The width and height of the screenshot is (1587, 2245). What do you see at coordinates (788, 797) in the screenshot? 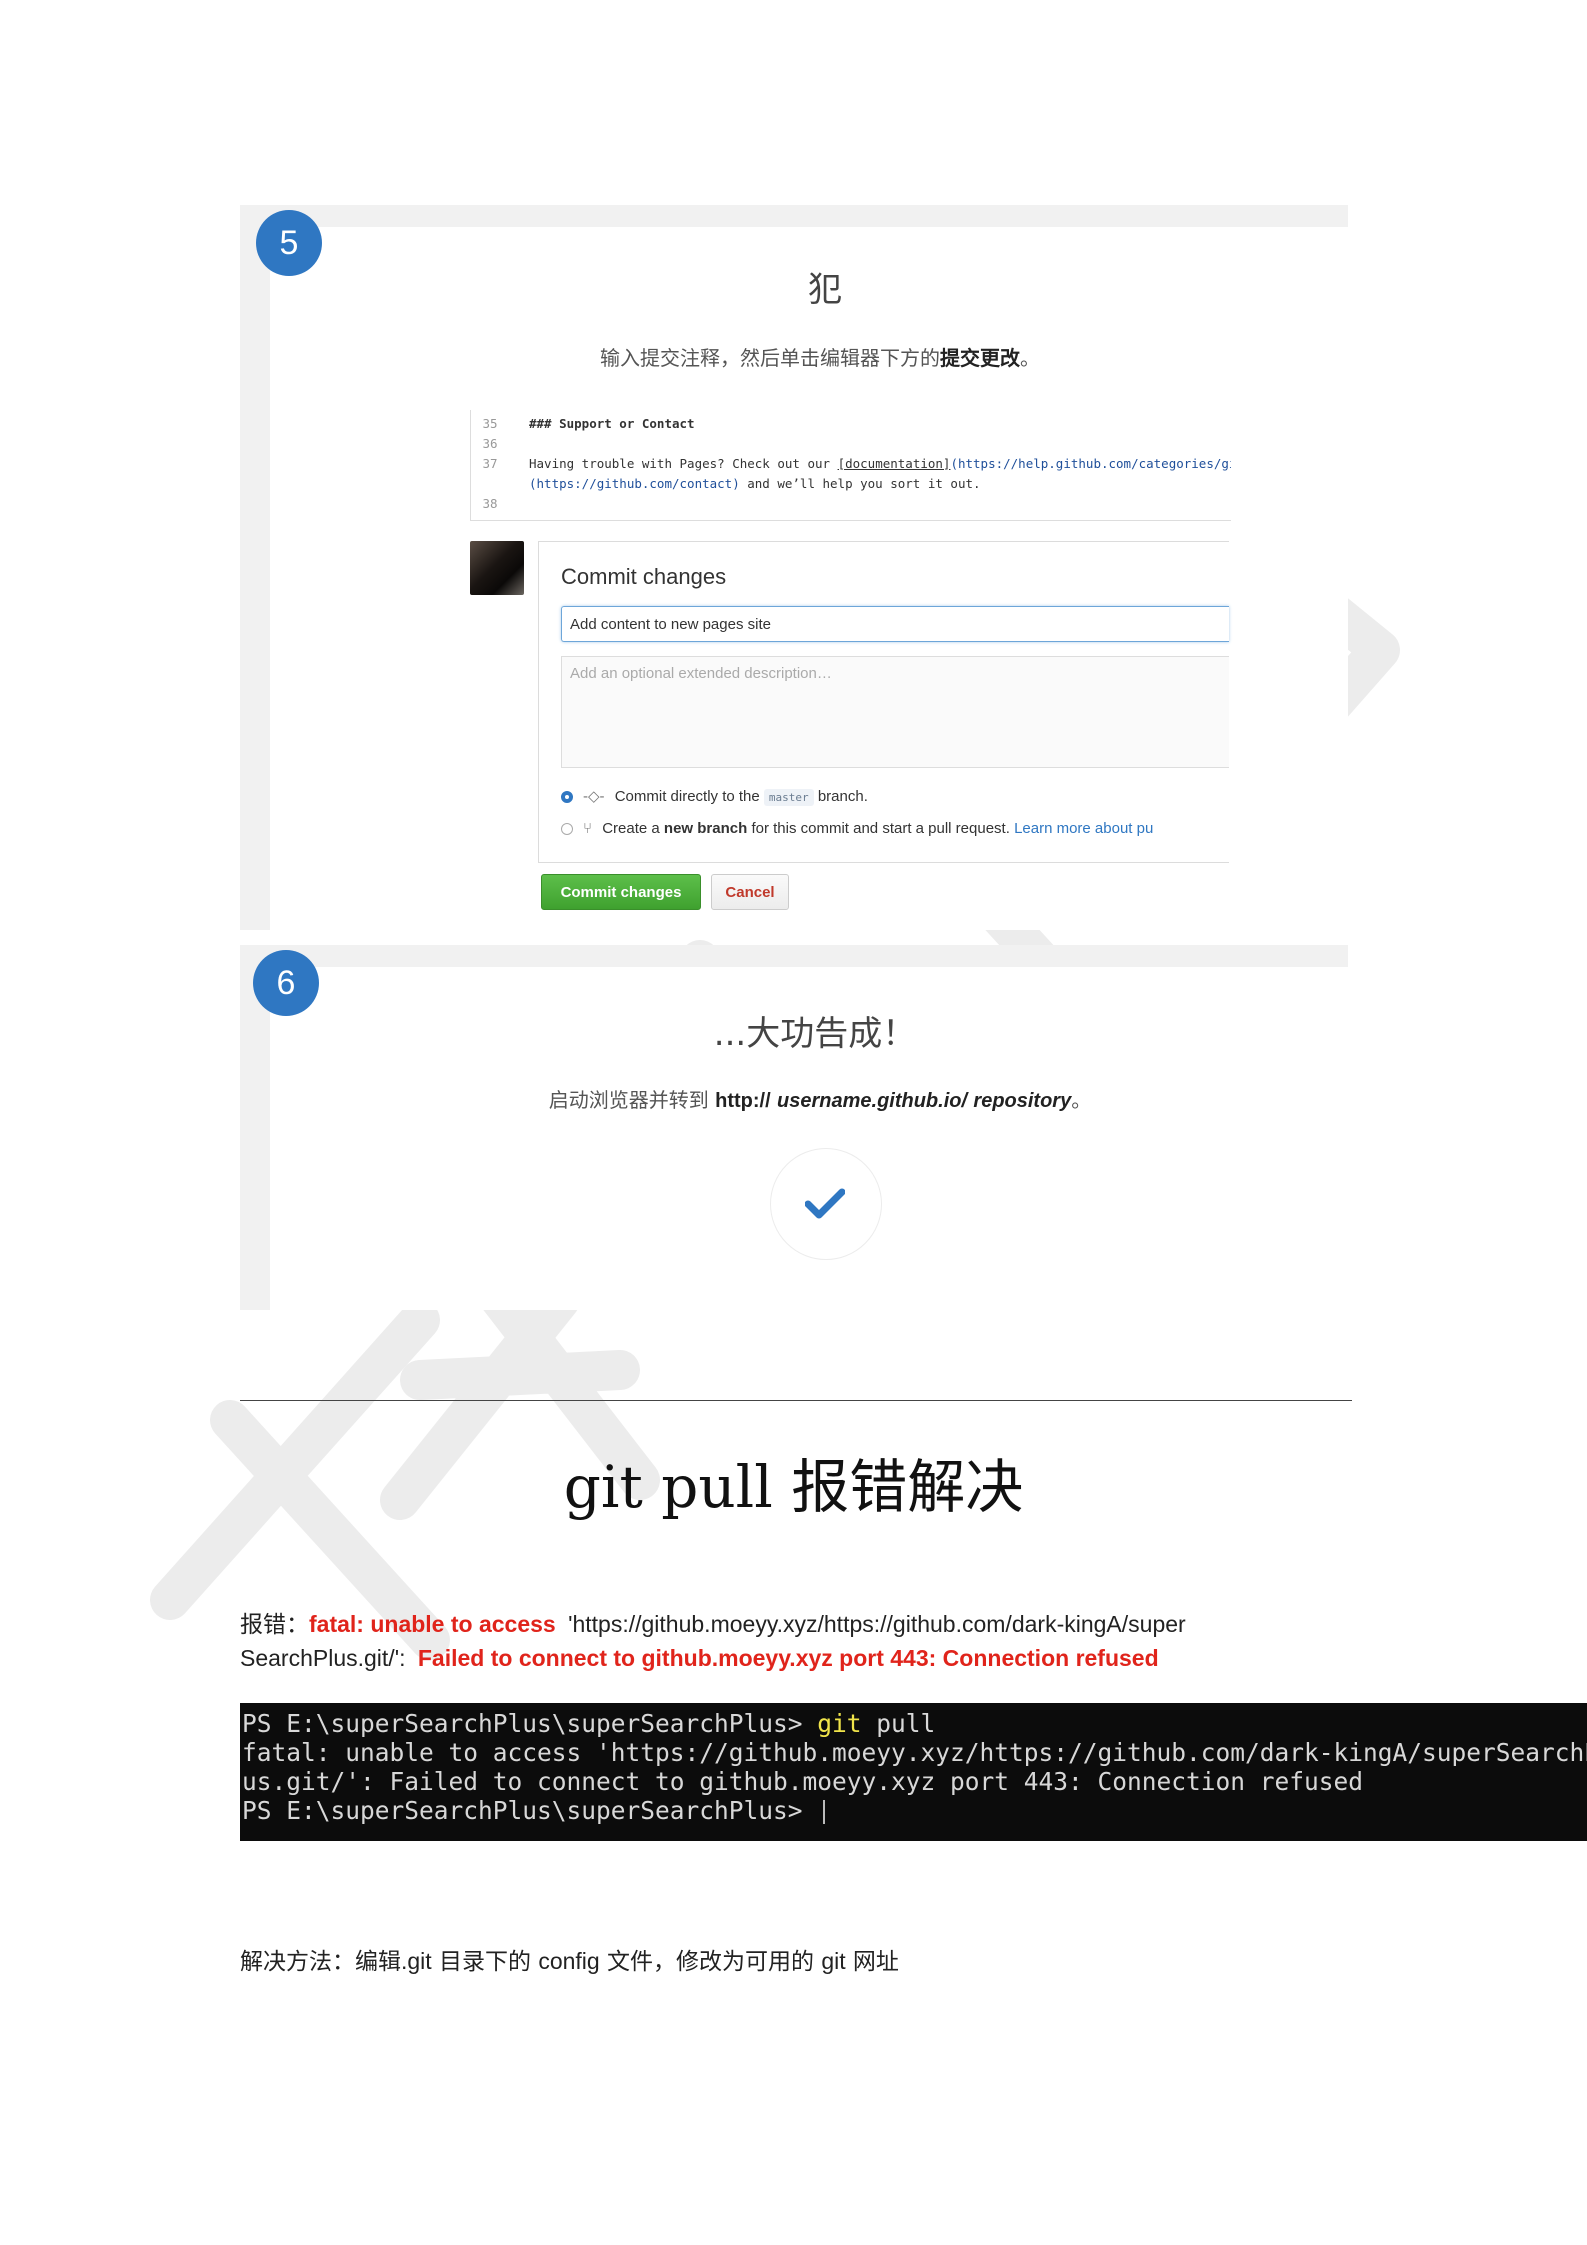
I see `branch-name: master` at bounding box center [788, 797].